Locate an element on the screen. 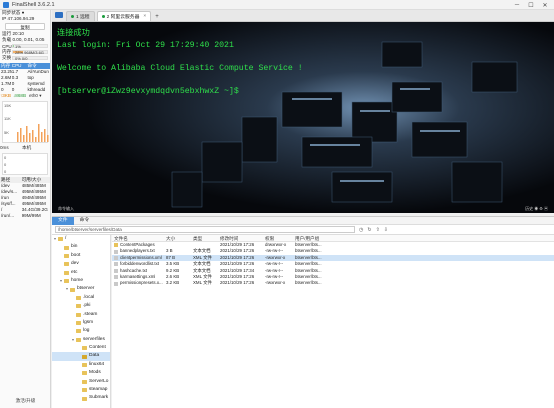 This screenshot has height=408, width=554. tree-item-label: log is located at coordinates (86, 331).